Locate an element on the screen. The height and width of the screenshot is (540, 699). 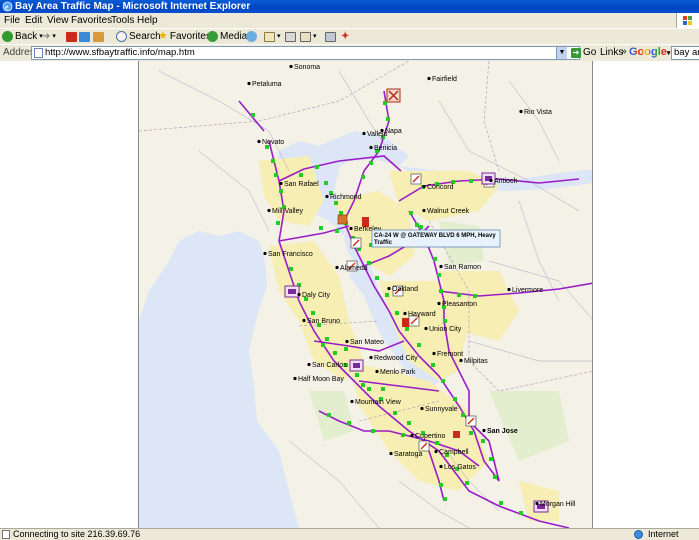
city-marker: San Jose is located at coordinates (500, 431).